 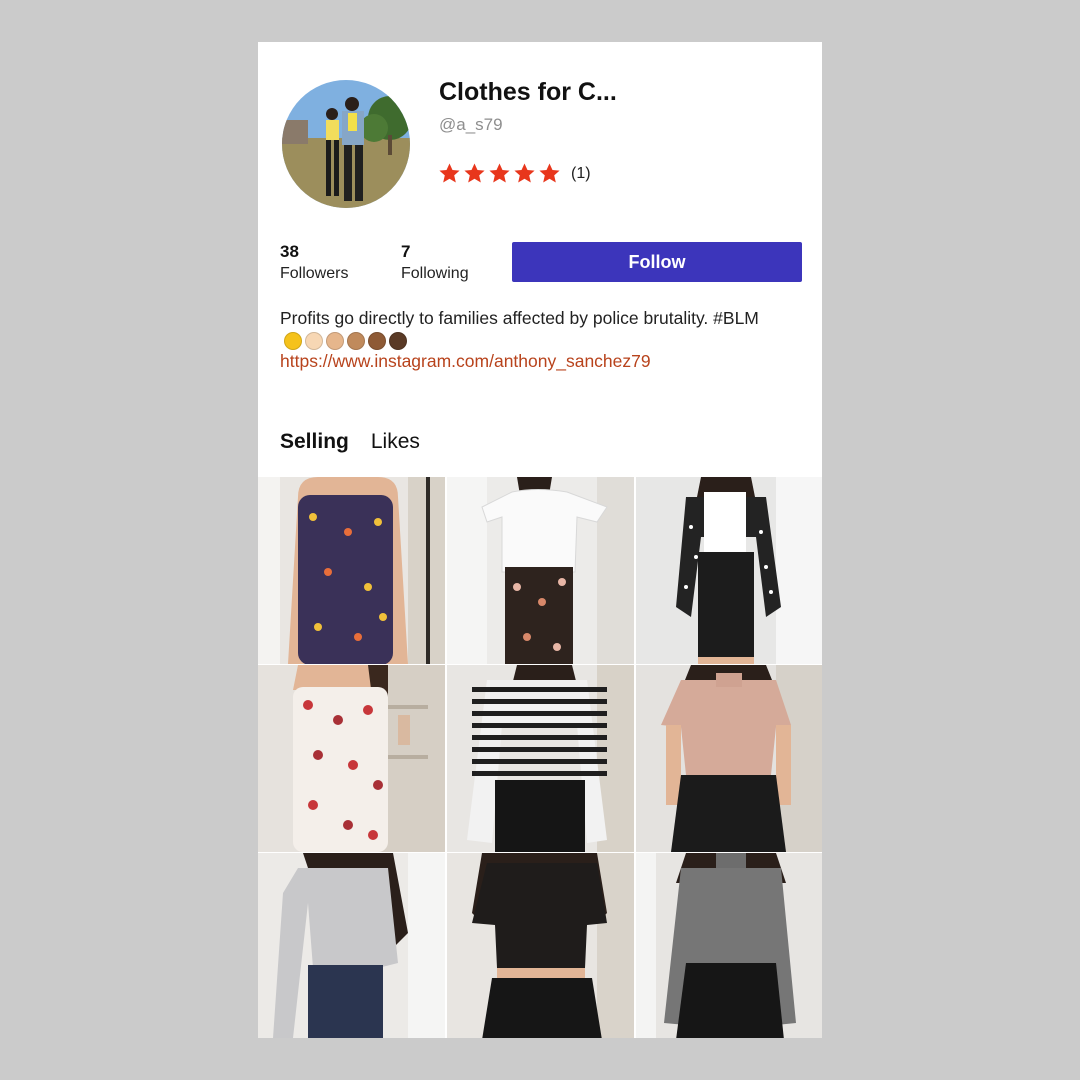 What do you see at coordinates (398, 341) in the screenshot?
I see `raised-fist-dark-icon` at bounding box center [398, 341].